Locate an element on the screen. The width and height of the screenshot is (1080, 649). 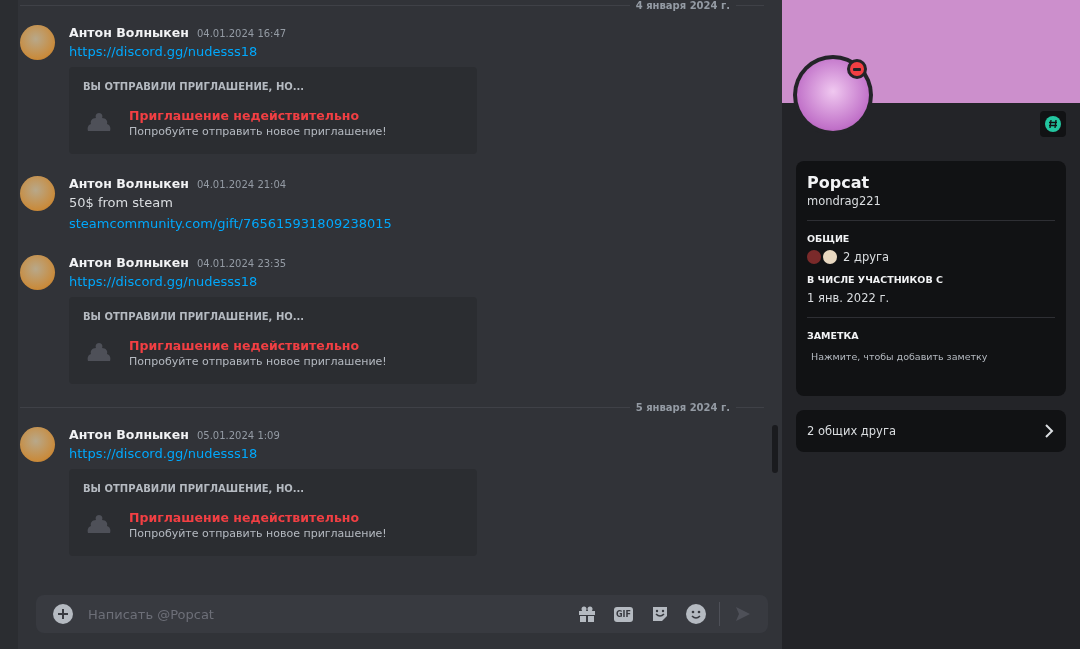
member-since: 1 янв. 2022 г. is located at coordinates (849, 298).